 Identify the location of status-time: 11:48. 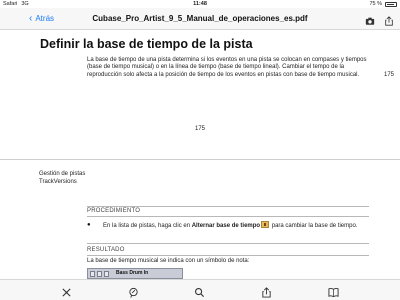
(200, 4).